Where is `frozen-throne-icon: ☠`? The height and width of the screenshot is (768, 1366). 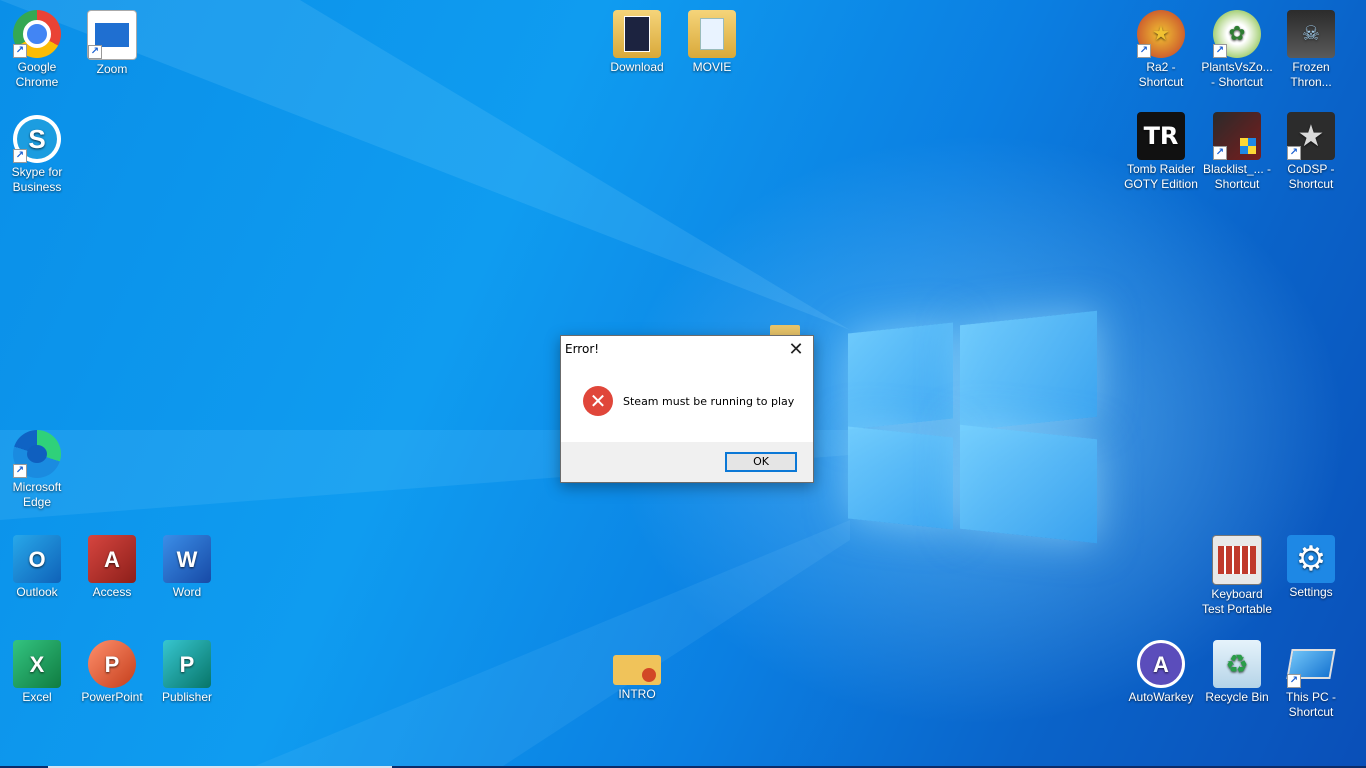
frozen-throne-icon: ☠ is located at coordinates (1311, 34).